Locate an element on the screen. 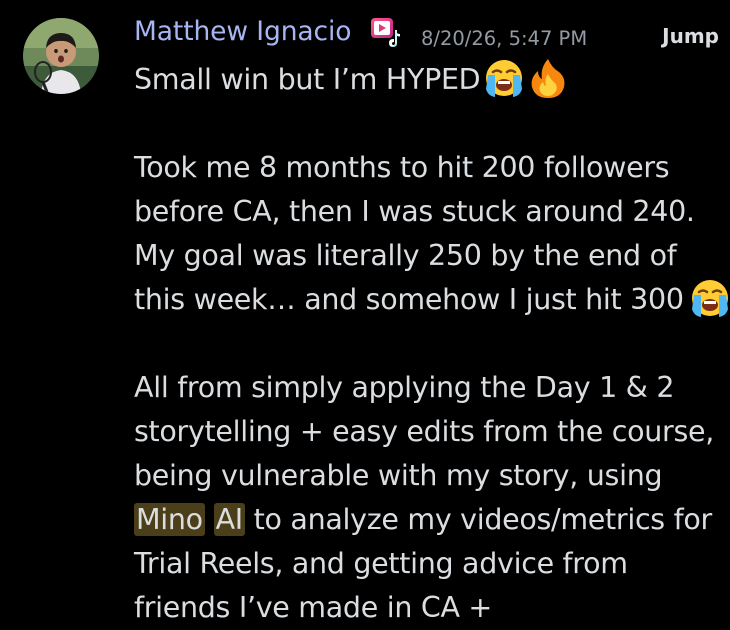 Image resolution: width=730 pixels, height=630 pixels. message-text: this week… and somehow I just hit 300 is located at coordinates (409, 299).